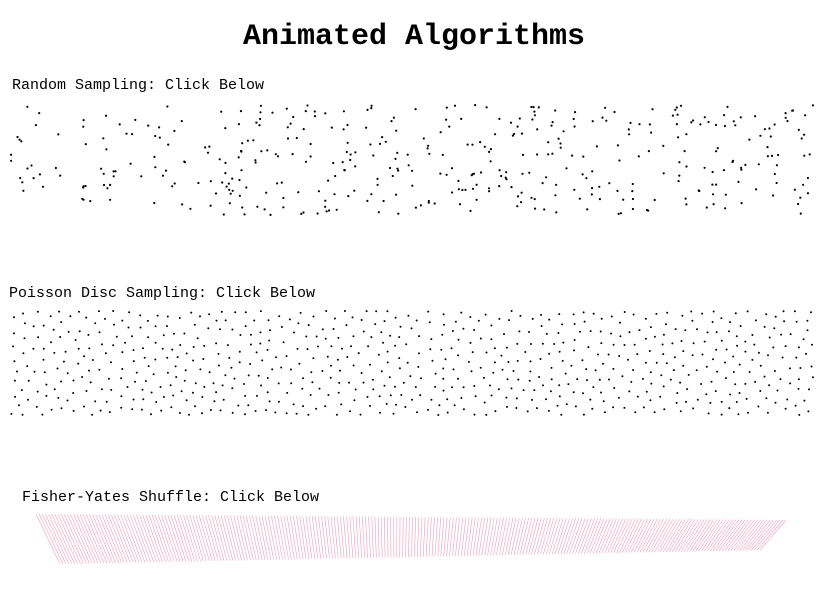 The image size is (828, 600). I want to click on fisher-yates-shuffle-canvas, so click(411, 540).